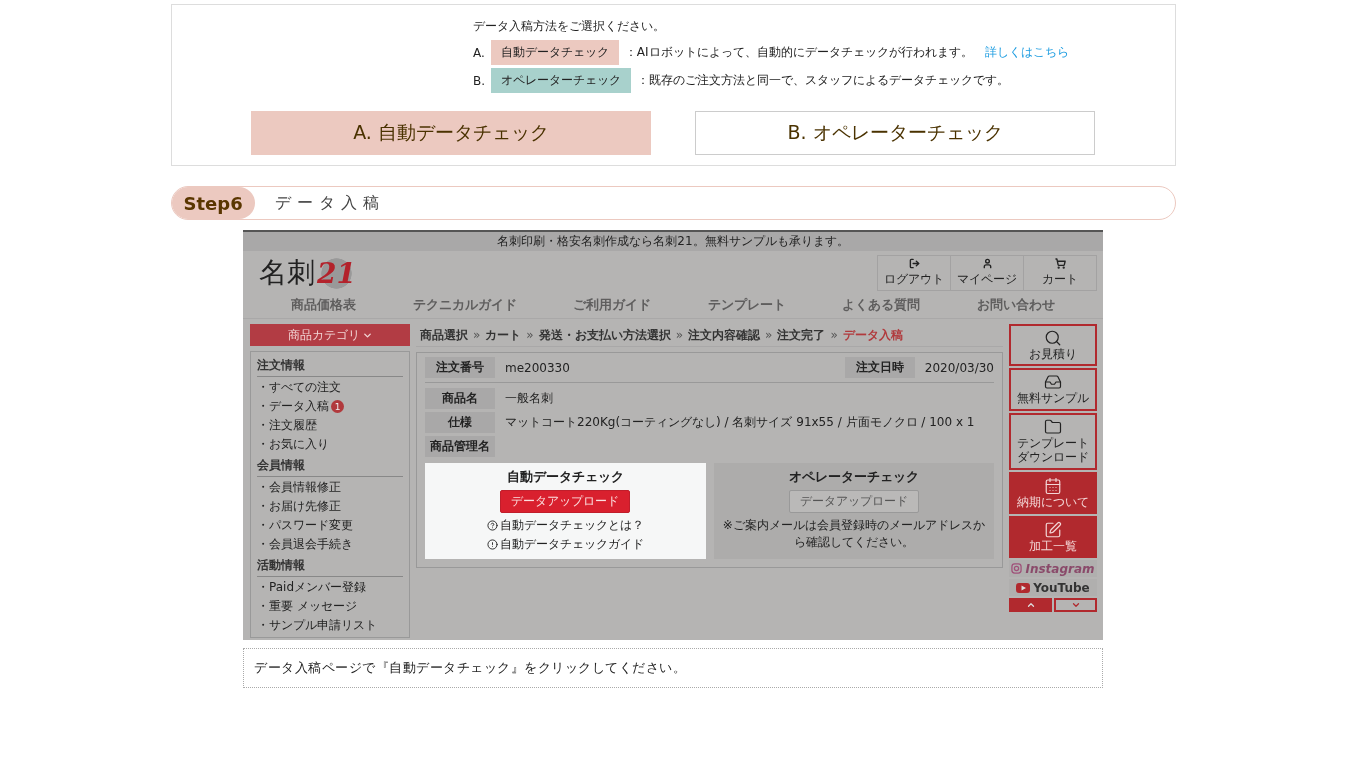 This screenshot has height=768, width=1346. Describe the element at coordinates (1053, 485) in the screenshot. I see `calendar-icon` at that location.